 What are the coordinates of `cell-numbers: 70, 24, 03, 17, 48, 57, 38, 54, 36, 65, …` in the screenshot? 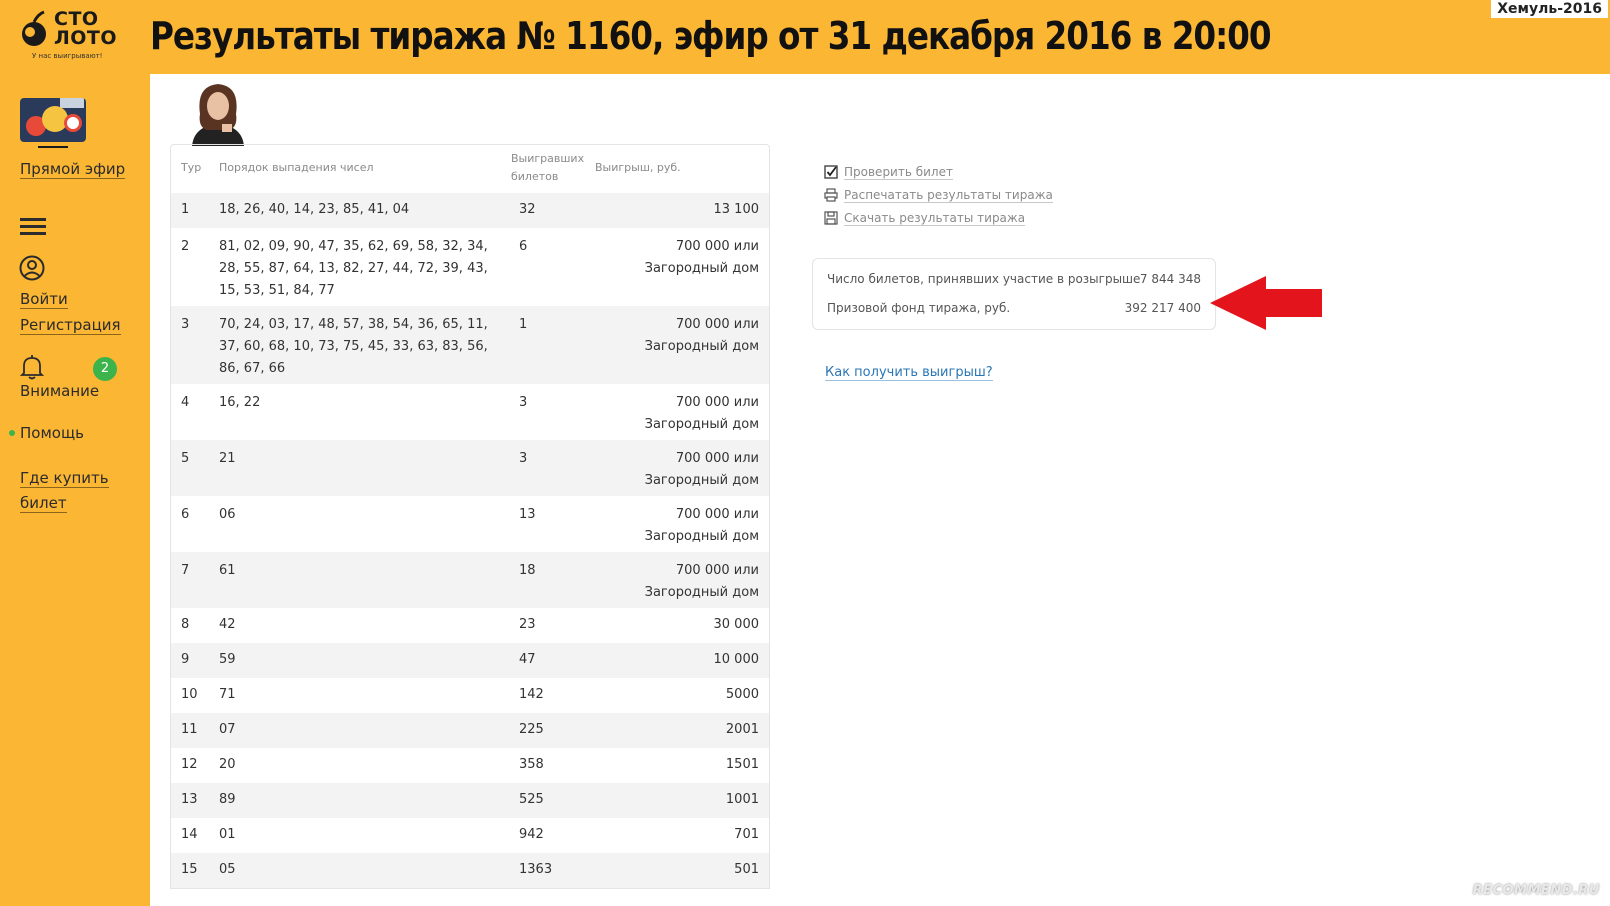 It's located at (353, 346).